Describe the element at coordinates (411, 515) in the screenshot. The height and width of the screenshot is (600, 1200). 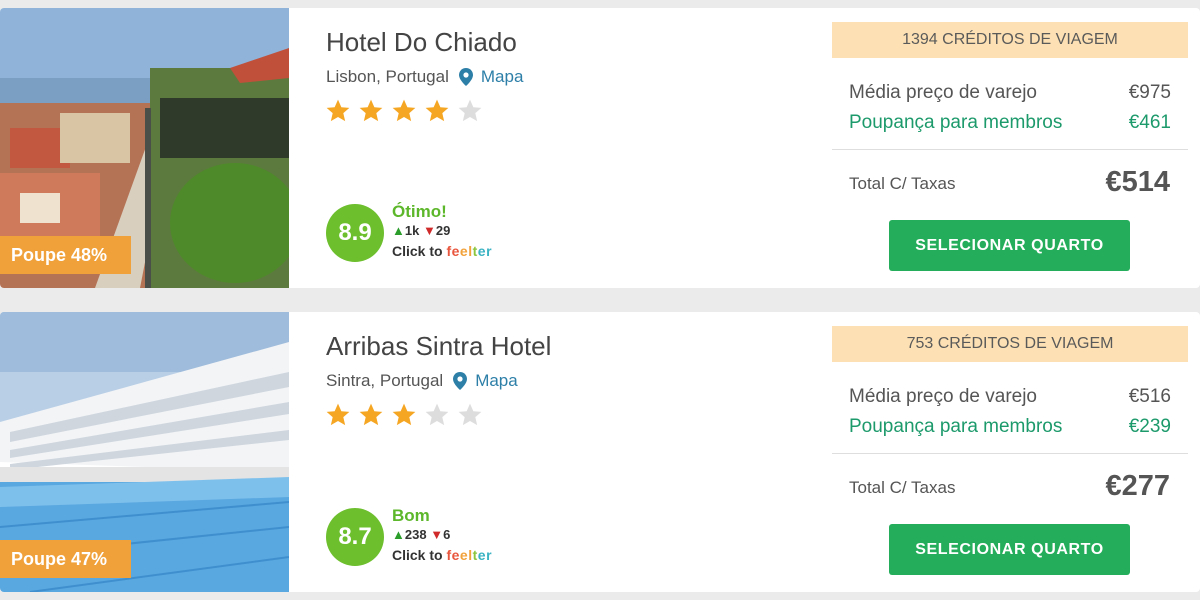
I see `review-word: Bom` at that location.